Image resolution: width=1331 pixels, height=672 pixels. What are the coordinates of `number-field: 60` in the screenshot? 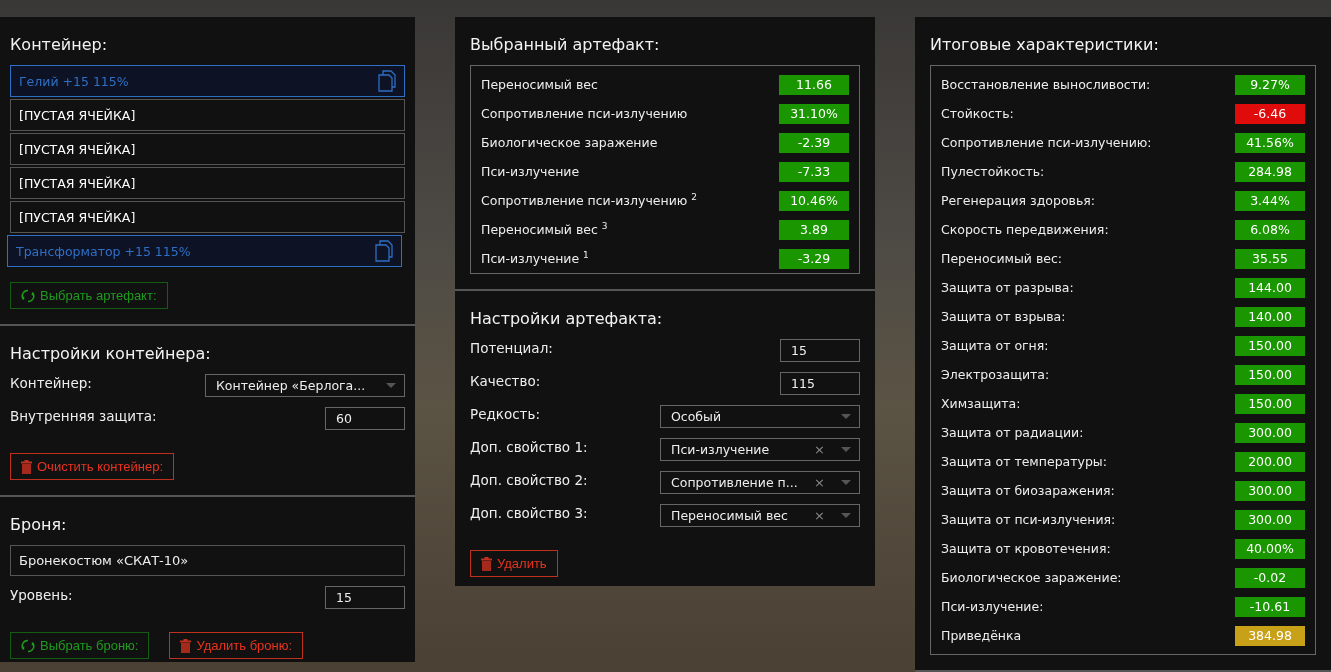 It's located at (365, 418).